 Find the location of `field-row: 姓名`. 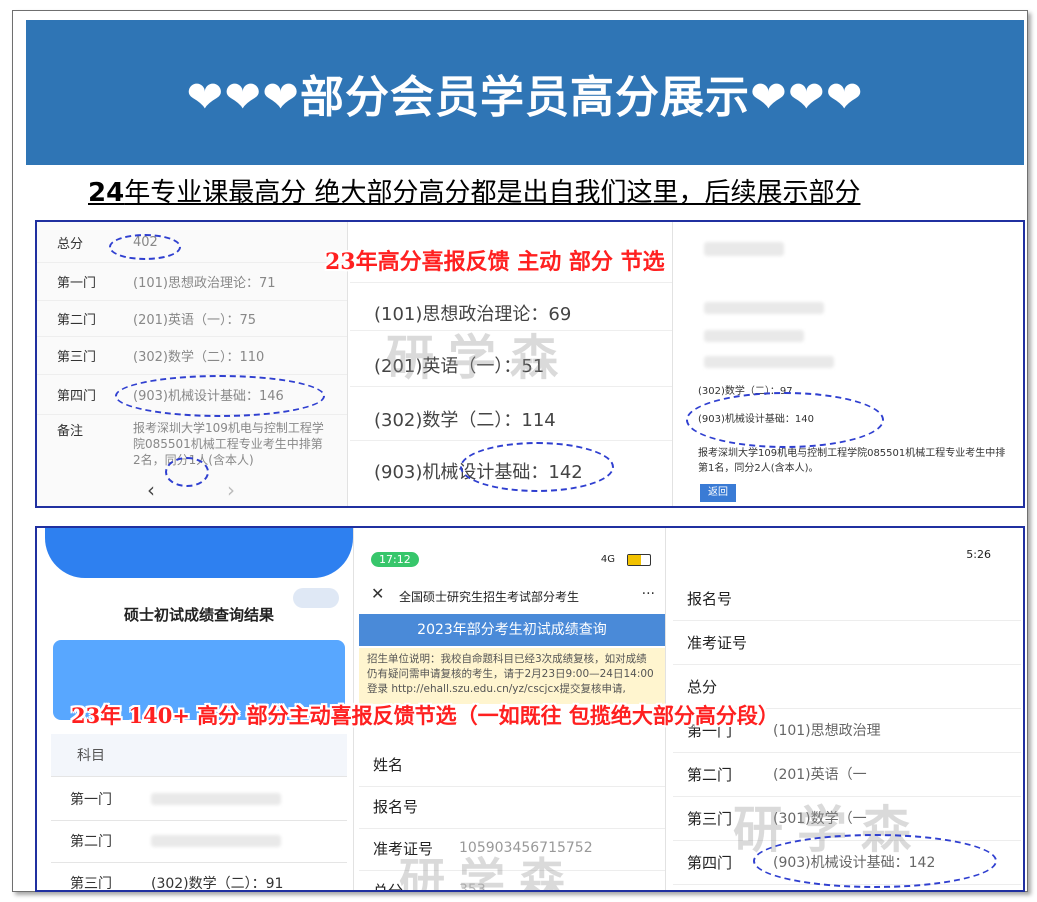

field-row: 姓名 is located at coordinates (512, 764).